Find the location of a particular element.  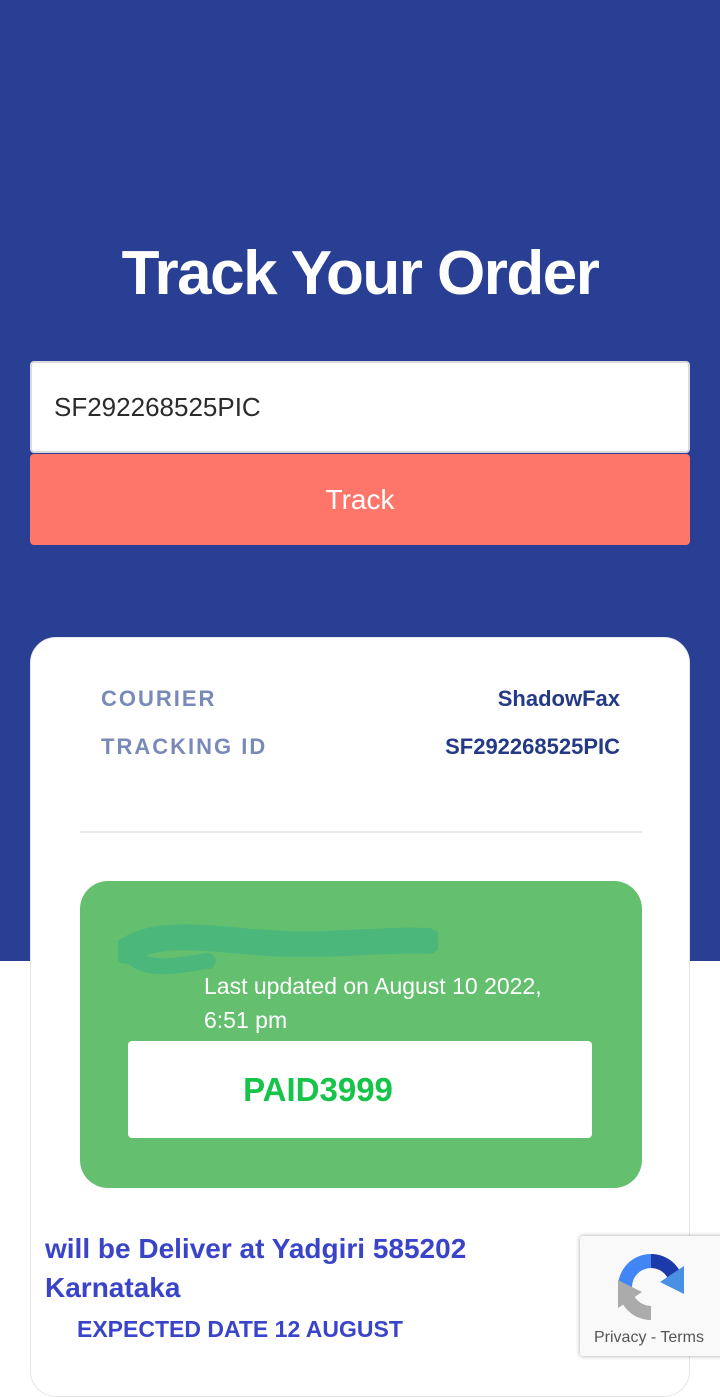

payment-status-text: PAID3999 is located at coordinates (318, 1089).